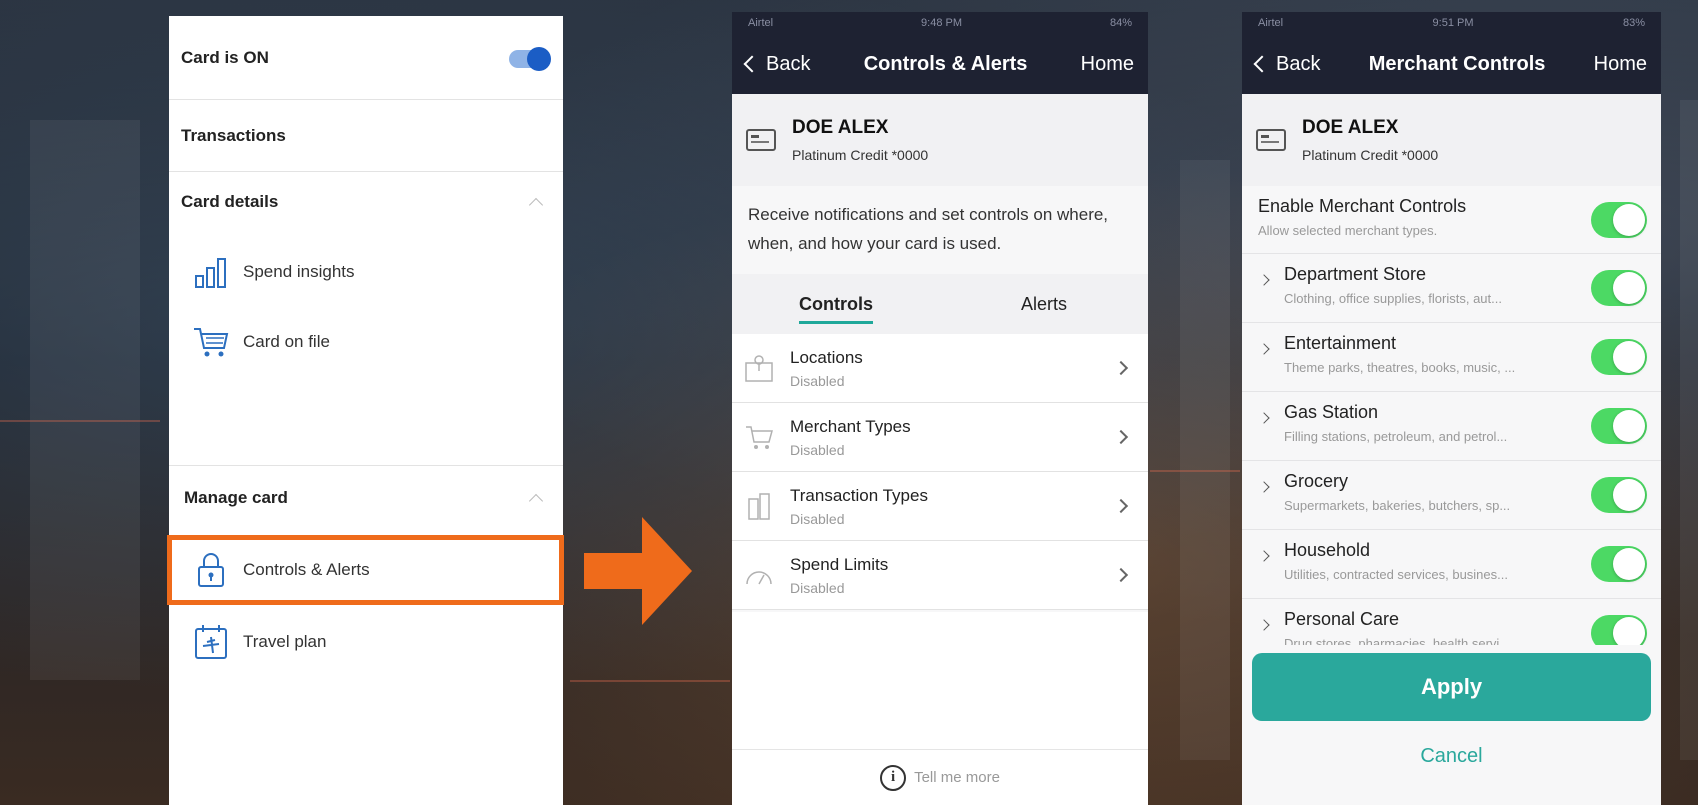 The width and height of the screenshot is (1698, 805). What do you see at coordinates (759, 575) in the screenshot?
I see `gauge-icon` at bounding box center [759, 575].